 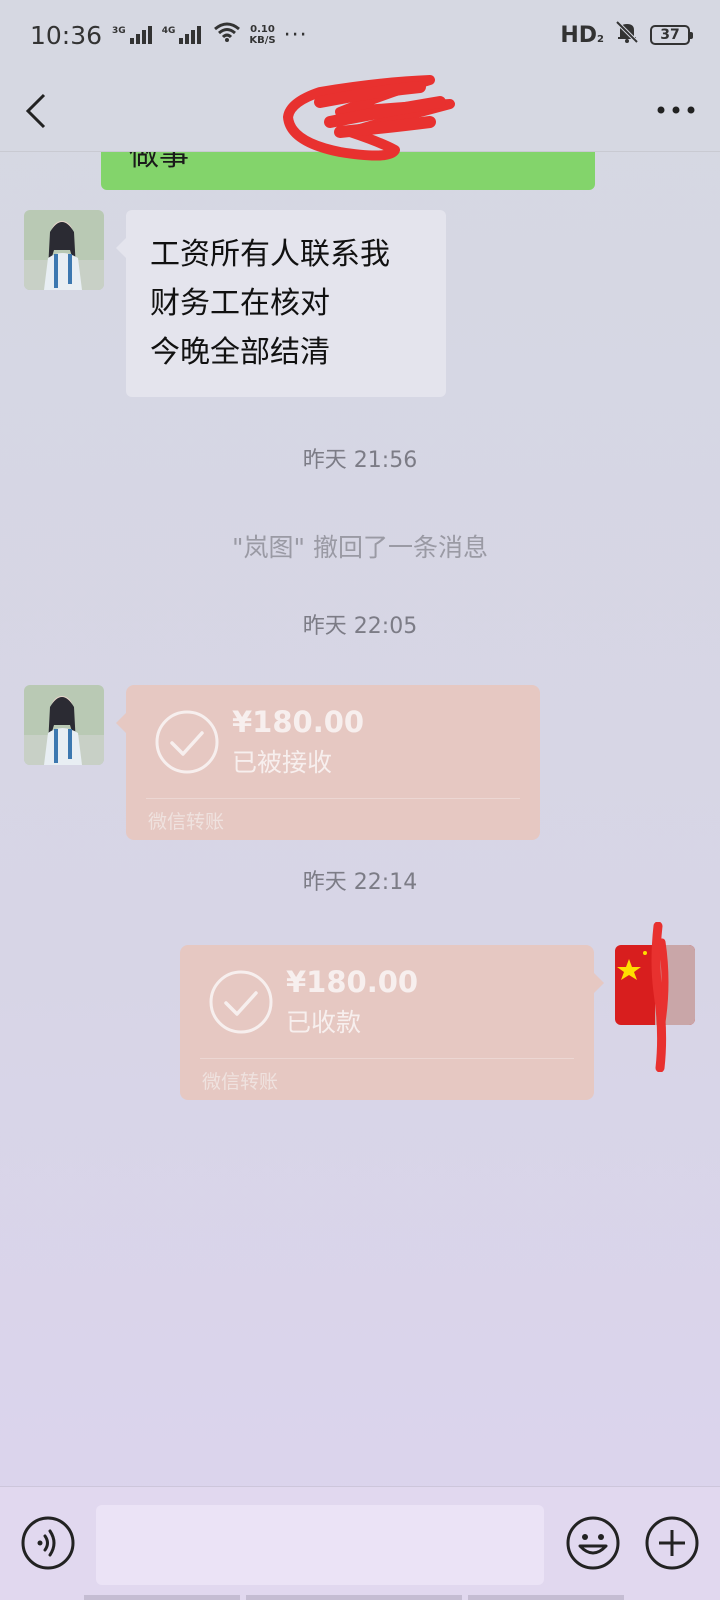 What do you see at coordinates (369, 118) in the screenshot?
I see `redacted-chat-title` at bounding box center [369, 118].